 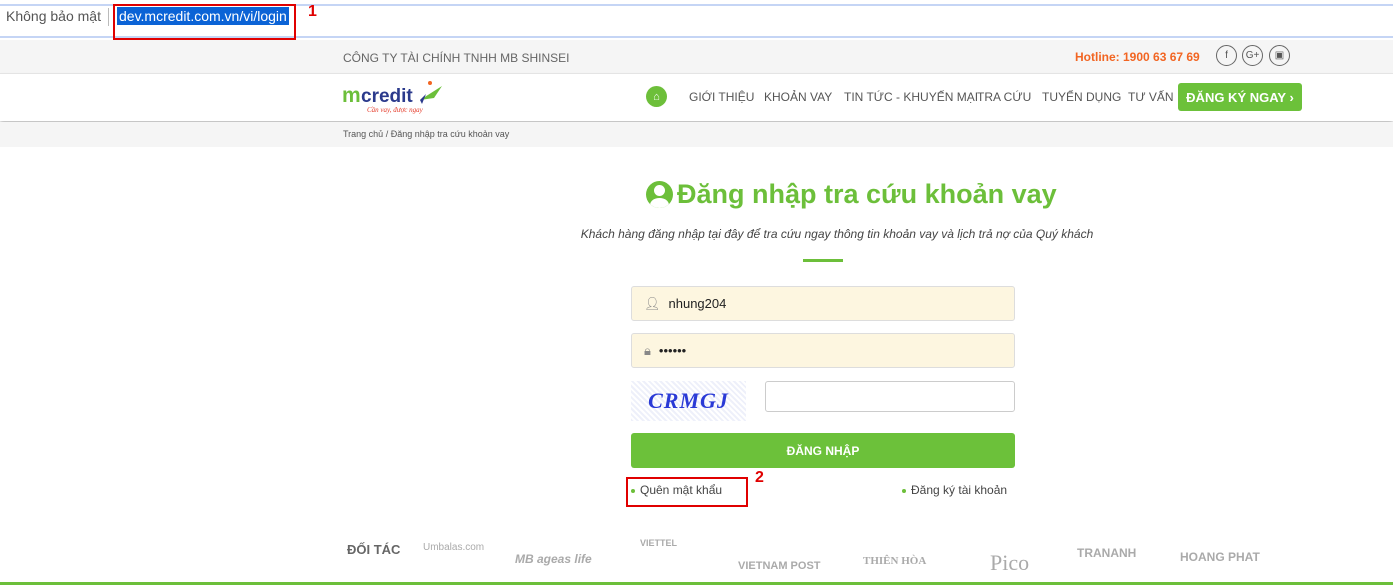 What do you see at coordinates (53, 16) in the screenshot?
I see `security-indicator: Không bảo mật` at bounding box center [53, 16].